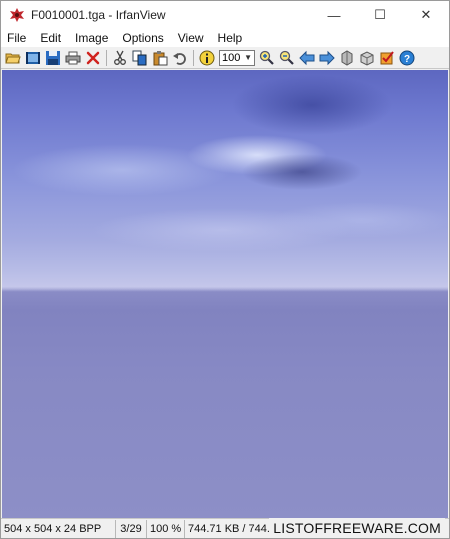 The height and width of the screenshot is (539, 450). Describe the element at coordinates (58, 528) in the screenshot. I see `status-dimensions: 504 x 504 x 24 BPP` at that location.